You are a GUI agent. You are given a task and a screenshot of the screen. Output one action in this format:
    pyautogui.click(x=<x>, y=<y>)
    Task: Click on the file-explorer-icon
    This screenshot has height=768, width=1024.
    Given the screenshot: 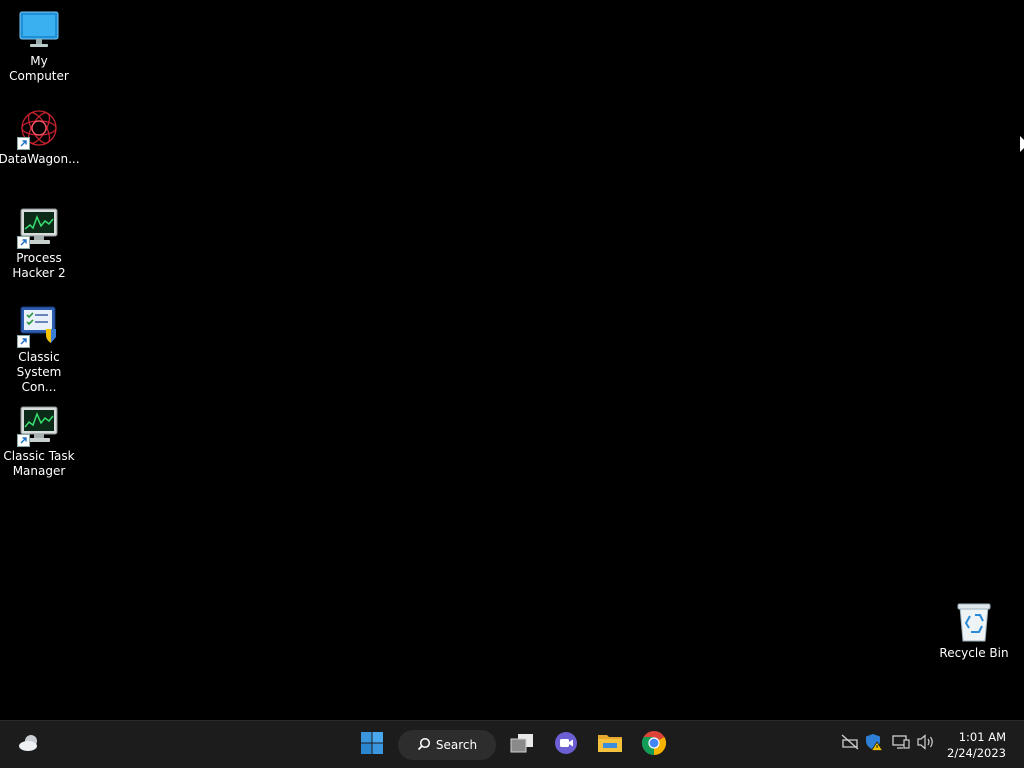 What is the action you would take?
    pyautogui.click(x=610, y=745)
    